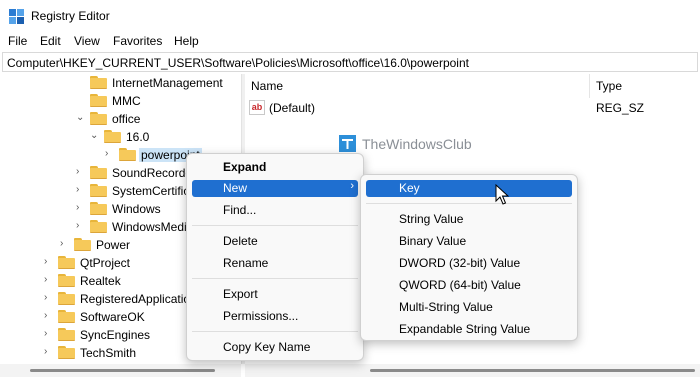 The width and height of the screenshot is (700, 377). I want to click on menu-item-new: New ›, so click(275, 188).